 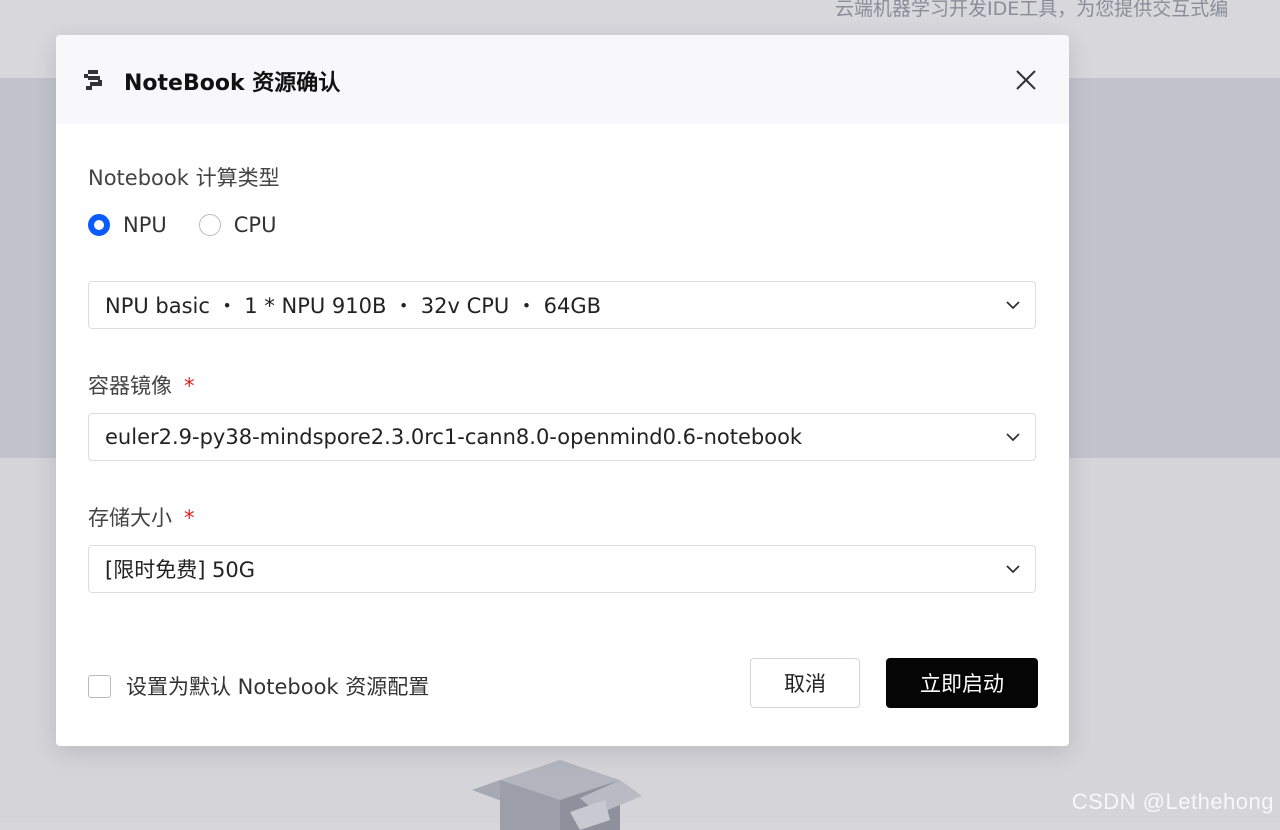 I want to click on default-config-checkbox, so click(x=99, y=686).